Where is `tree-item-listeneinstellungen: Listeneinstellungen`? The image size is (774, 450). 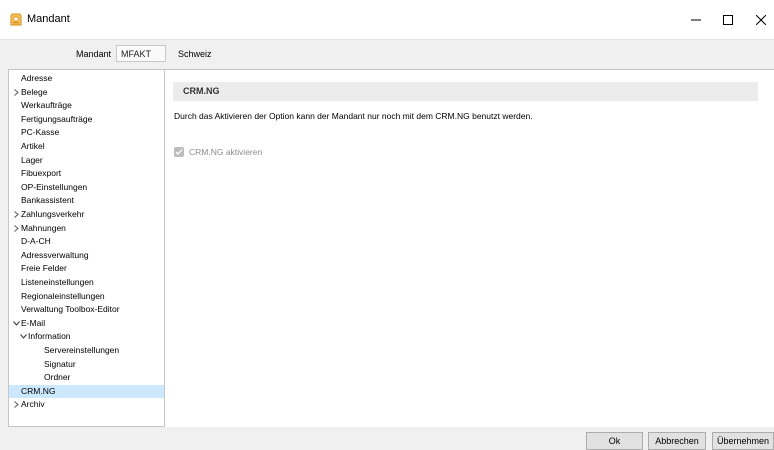
tree-item-listeneinstellungen: Listeneinstellungen is located at coordinates (86, 282).